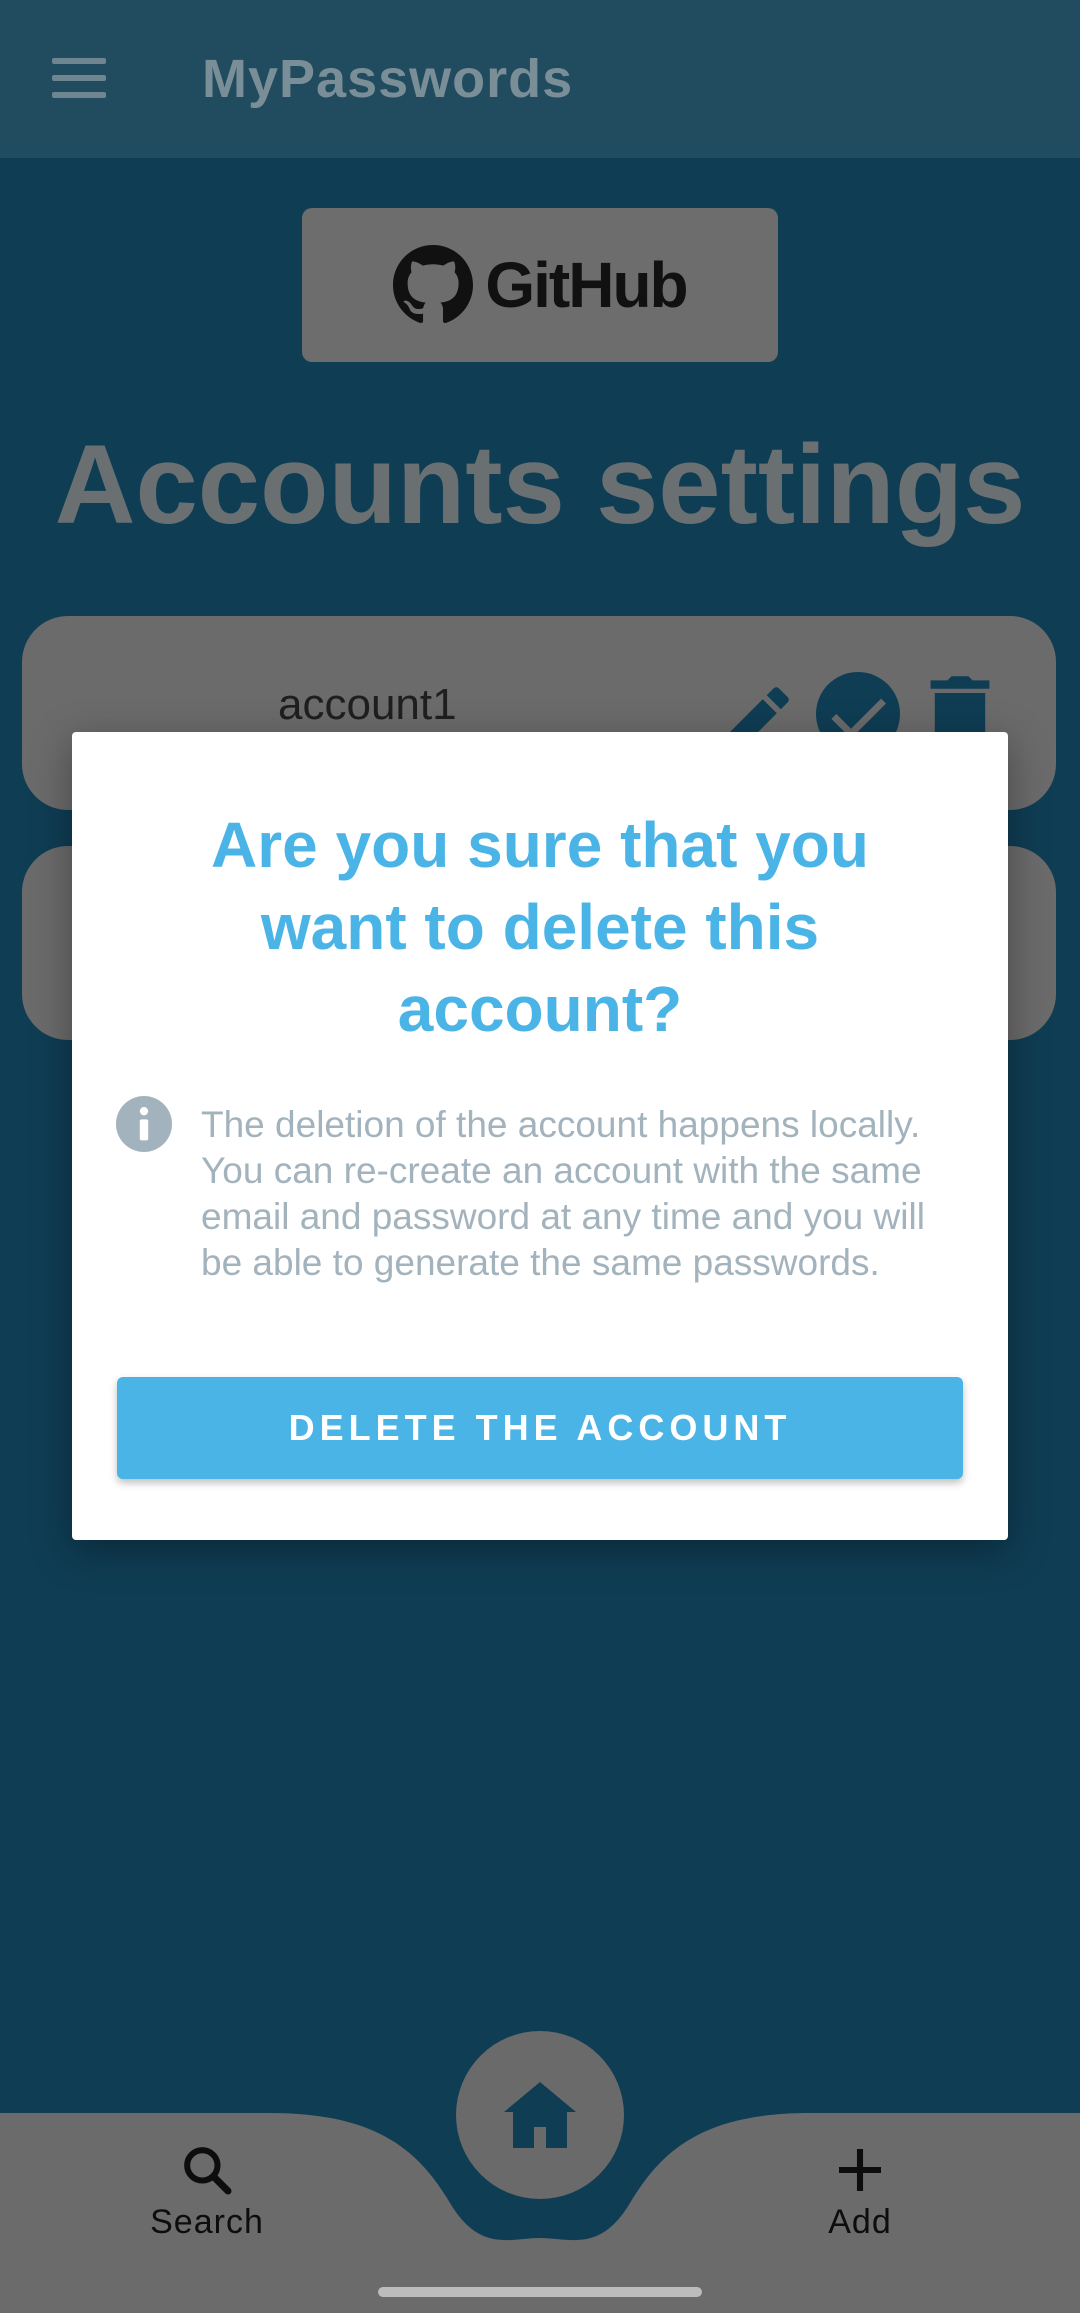  I want to click on add-label: Add, so click(860, 2222).